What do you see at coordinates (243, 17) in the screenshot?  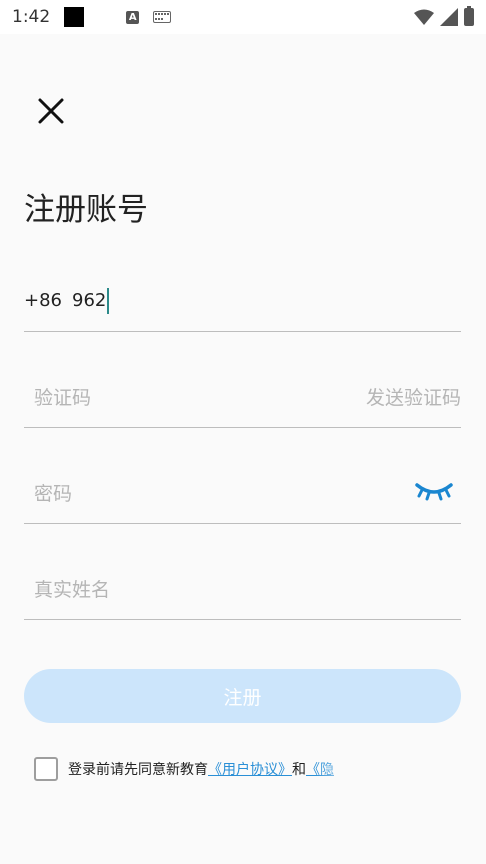 I see `status-bar: 1:42 A` at bounding box center [243, 17].